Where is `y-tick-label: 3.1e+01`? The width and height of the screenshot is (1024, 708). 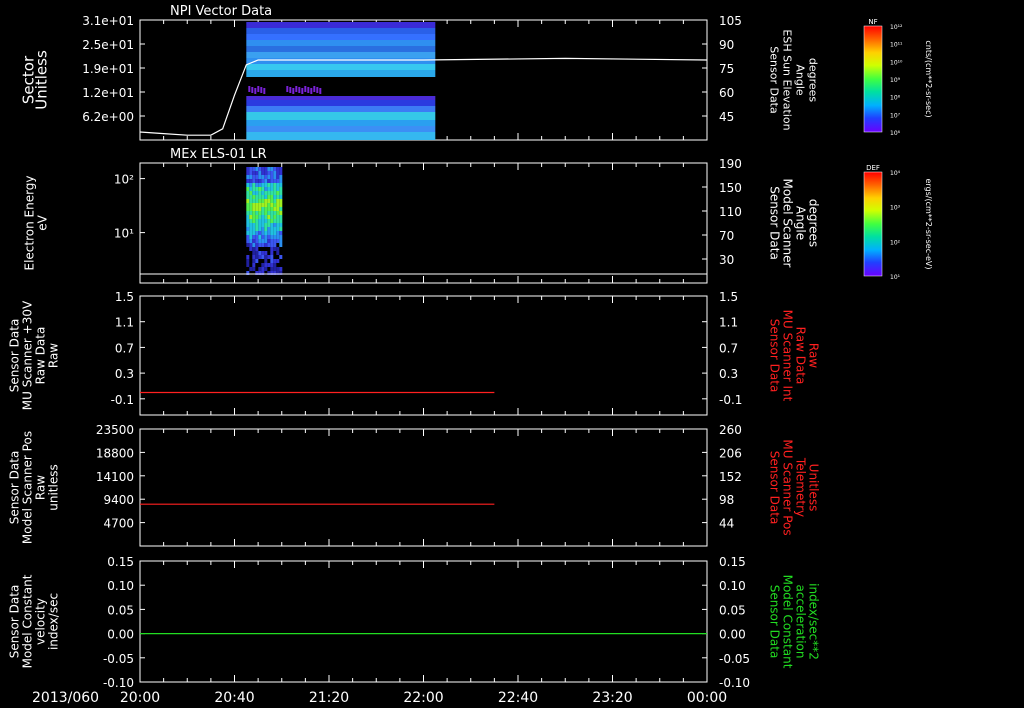
y-tick-label: 3.1e+01 is located at coordinates (108, 21).